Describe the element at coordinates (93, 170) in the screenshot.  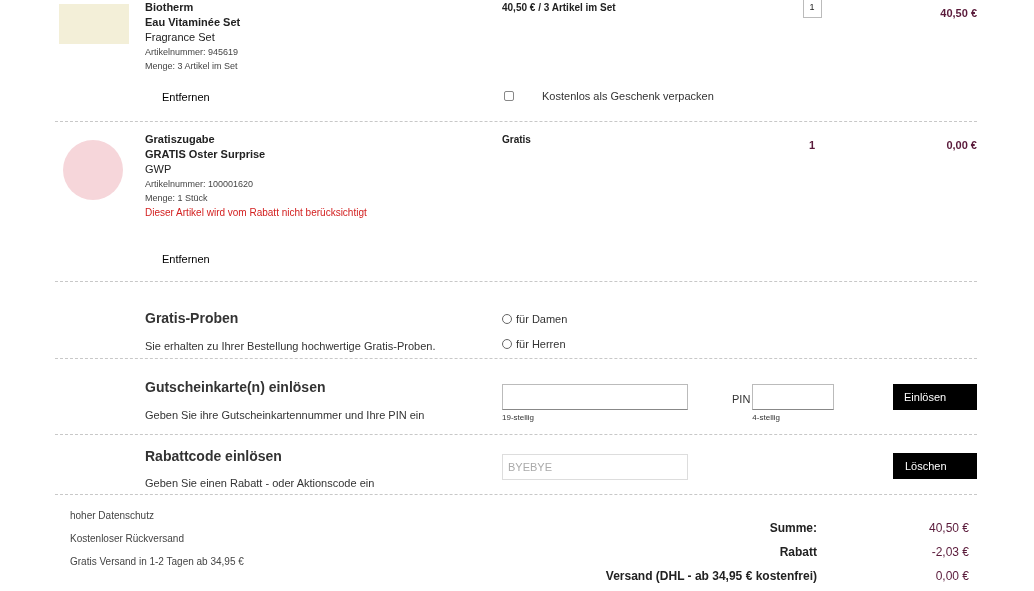
I see `product-badge-image` at that location.